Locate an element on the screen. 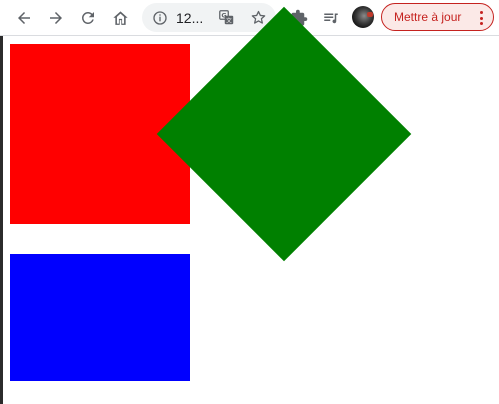 The width and height of the screenshot is (499, 404). home-icon is located at coordinates (120, 17).